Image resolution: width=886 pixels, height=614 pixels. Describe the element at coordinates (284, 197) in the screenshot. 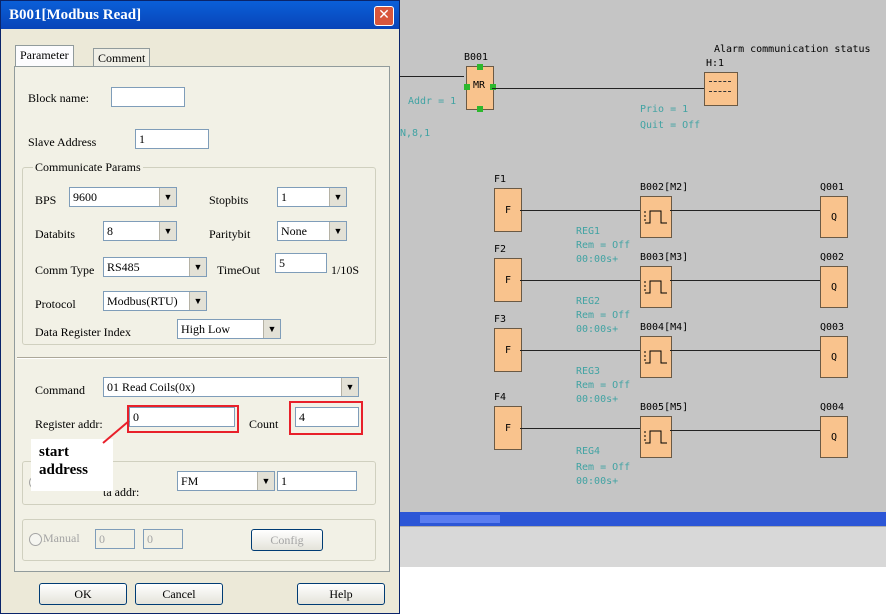

I see `stopbits-value: 1` at that location.